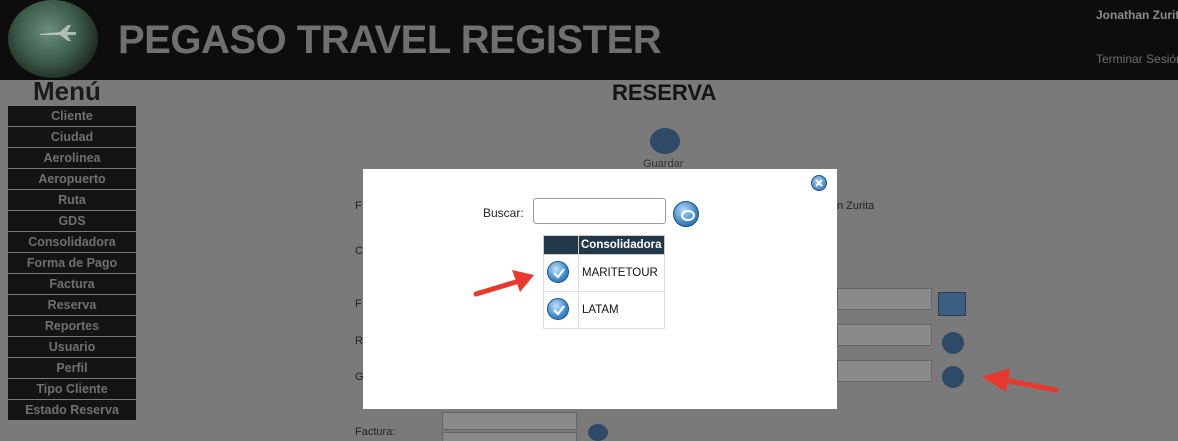 The height and width of the screenshot is (441, 1178). I want to click on app-title: PEGASO TRAVEL REGISTER, so click(390, 40).